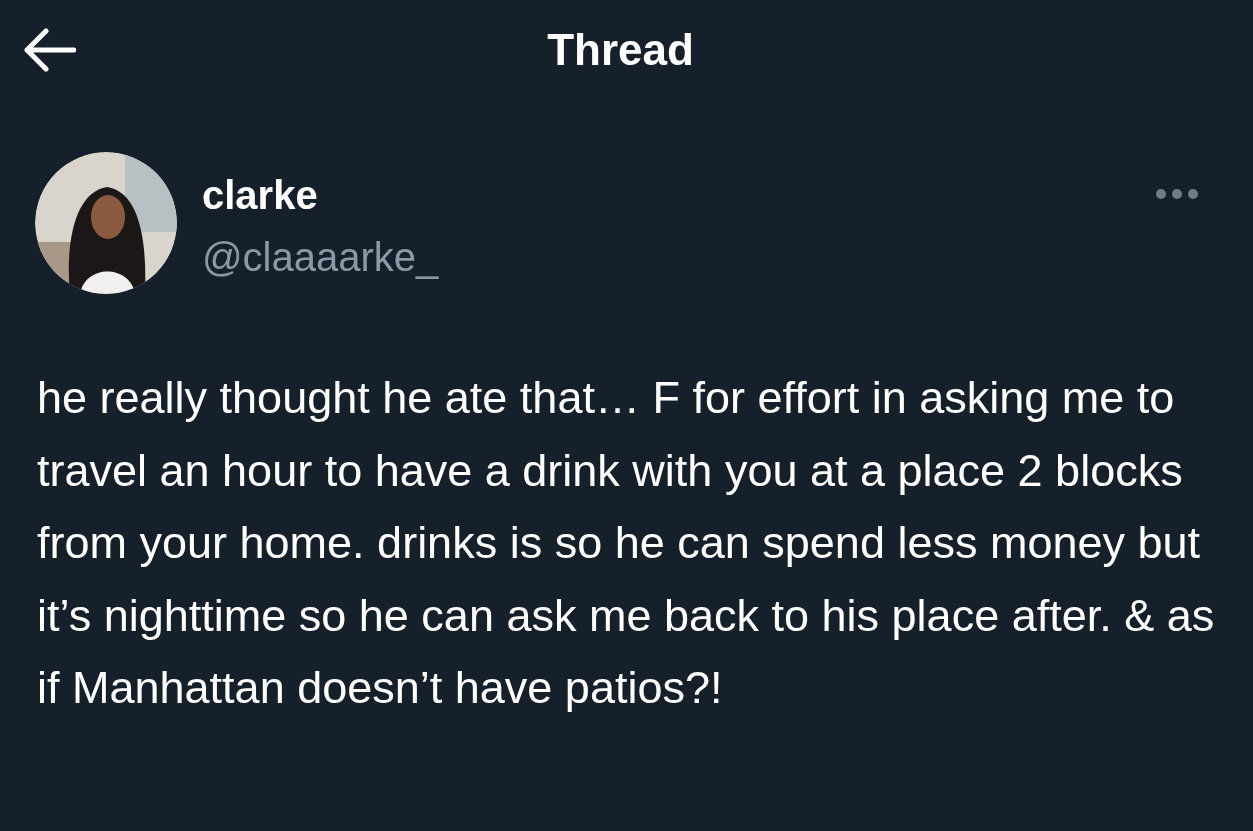  Describe the element at coordinates (320, 257) in the screenshot. I see `author-handle: @claaaarke_` at that location.